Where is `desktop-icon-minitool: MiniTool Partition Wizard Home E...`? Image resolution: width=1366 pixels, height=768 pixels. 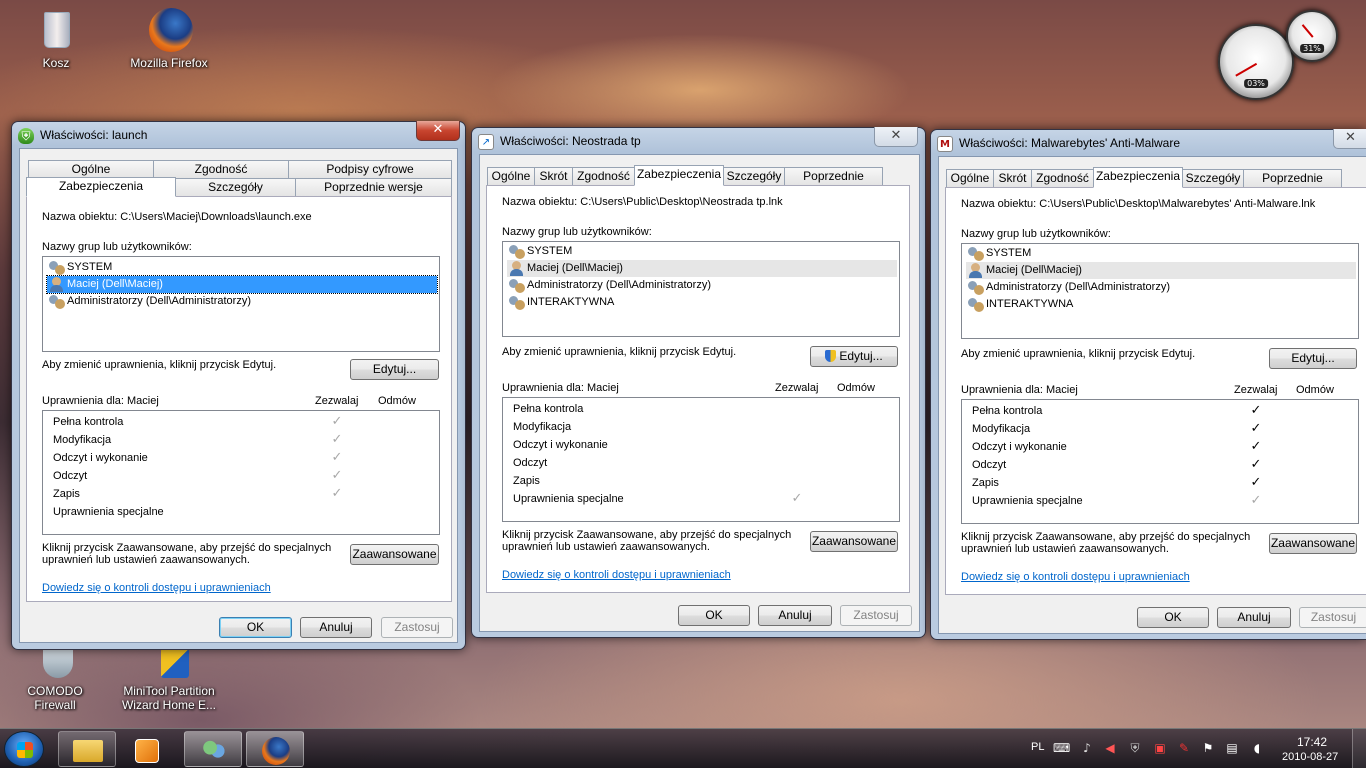
desktop-icon-minitool: MiniTool Partition Wizard Home E... is located at coordinates (169, 679).